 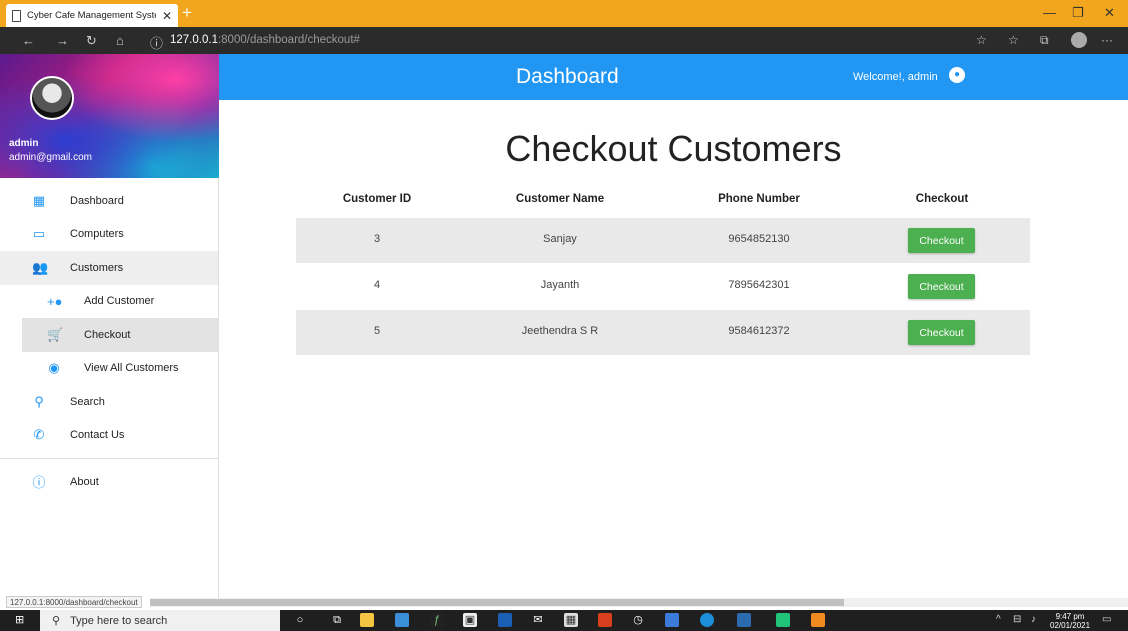 I want to click on tab-title: Cyber Cafe Management System, so click(x=91, y=15).